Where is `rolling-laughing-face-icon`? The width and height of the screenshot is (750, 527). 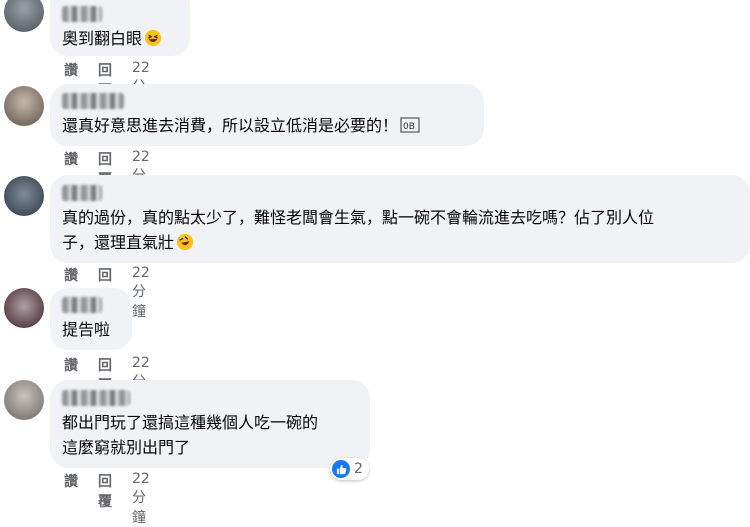 rolling-laughing-face-icon is located at coordinates (185, 245).